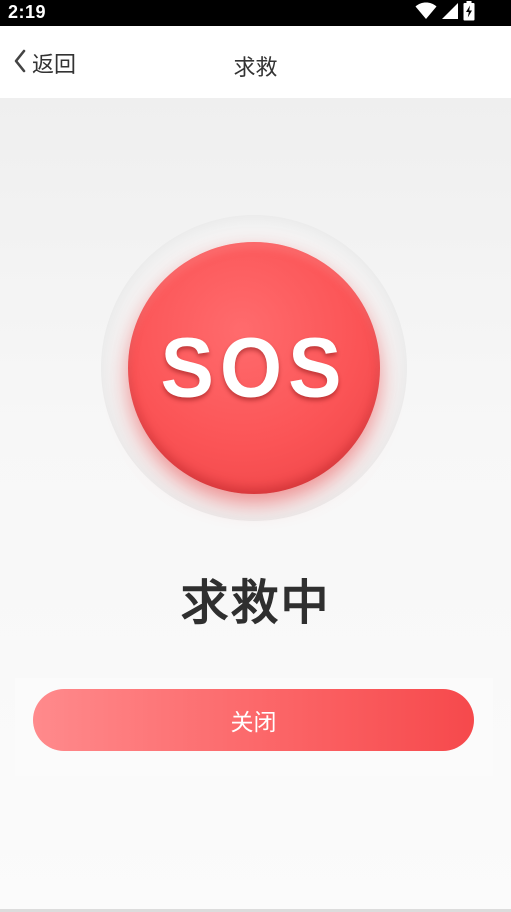  I want to click on cellular-signal-icon, so click(450, 13).